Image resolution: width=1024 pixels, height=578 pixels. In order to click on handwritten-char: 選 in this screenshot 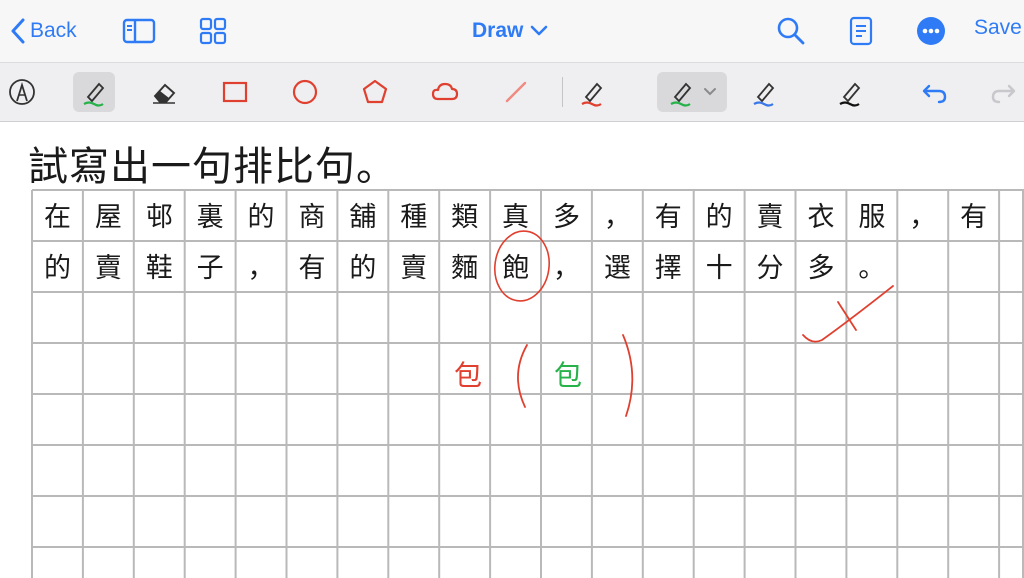, I will do `click(617, 268)`.